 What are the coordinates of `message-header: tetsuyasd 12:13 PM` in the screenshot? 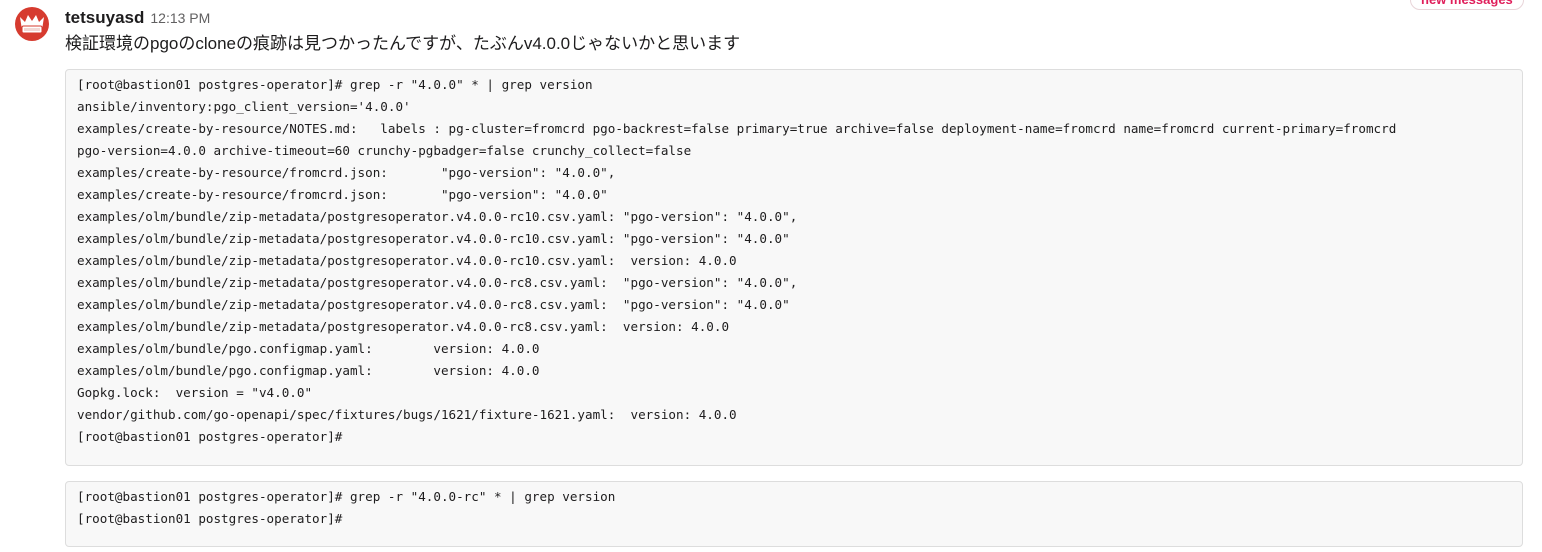 It's located at (137, 19).